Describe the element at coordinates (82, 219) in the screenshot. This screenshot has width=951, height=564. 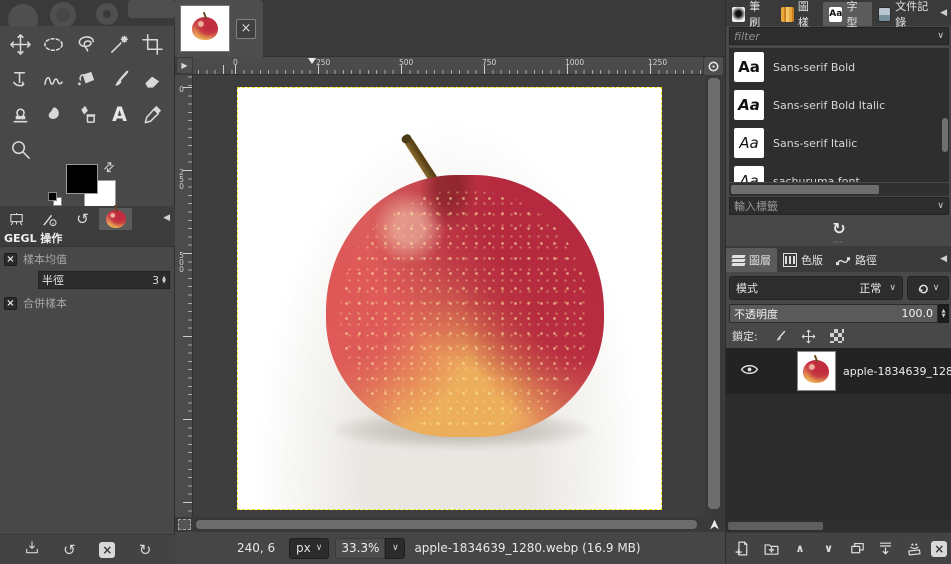
I see `tab-undo-history: ↺` at that location.